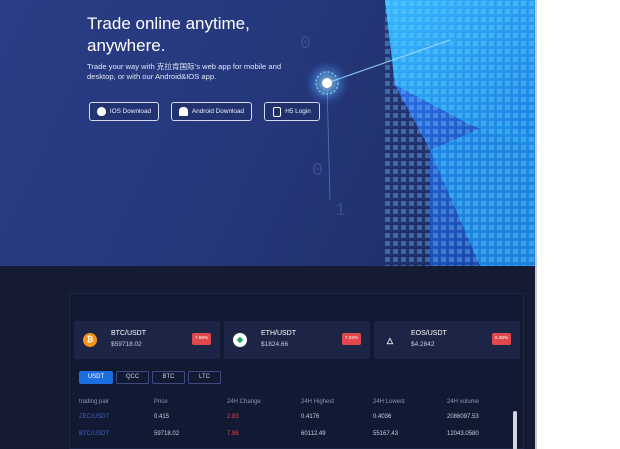 This screenshot has height=449, width=620. I want to click on android-download-button: Android Download, so click(211, 111).